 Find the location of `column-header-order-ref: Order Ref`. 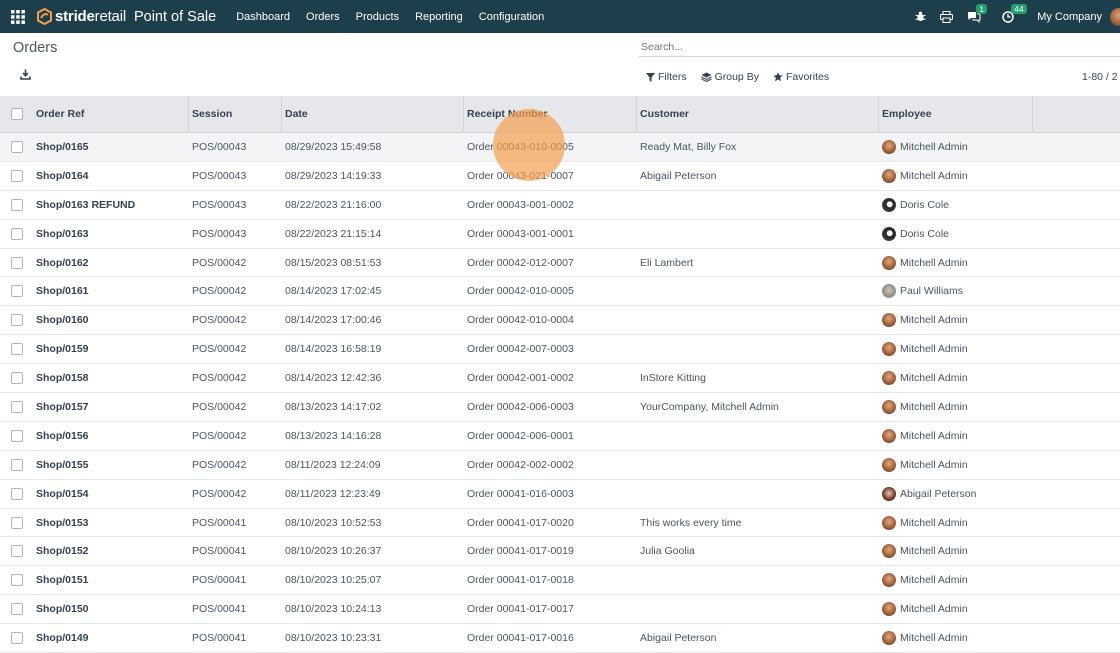

column-header-order-ref: Order Ref is located at coordinates (111, 114).